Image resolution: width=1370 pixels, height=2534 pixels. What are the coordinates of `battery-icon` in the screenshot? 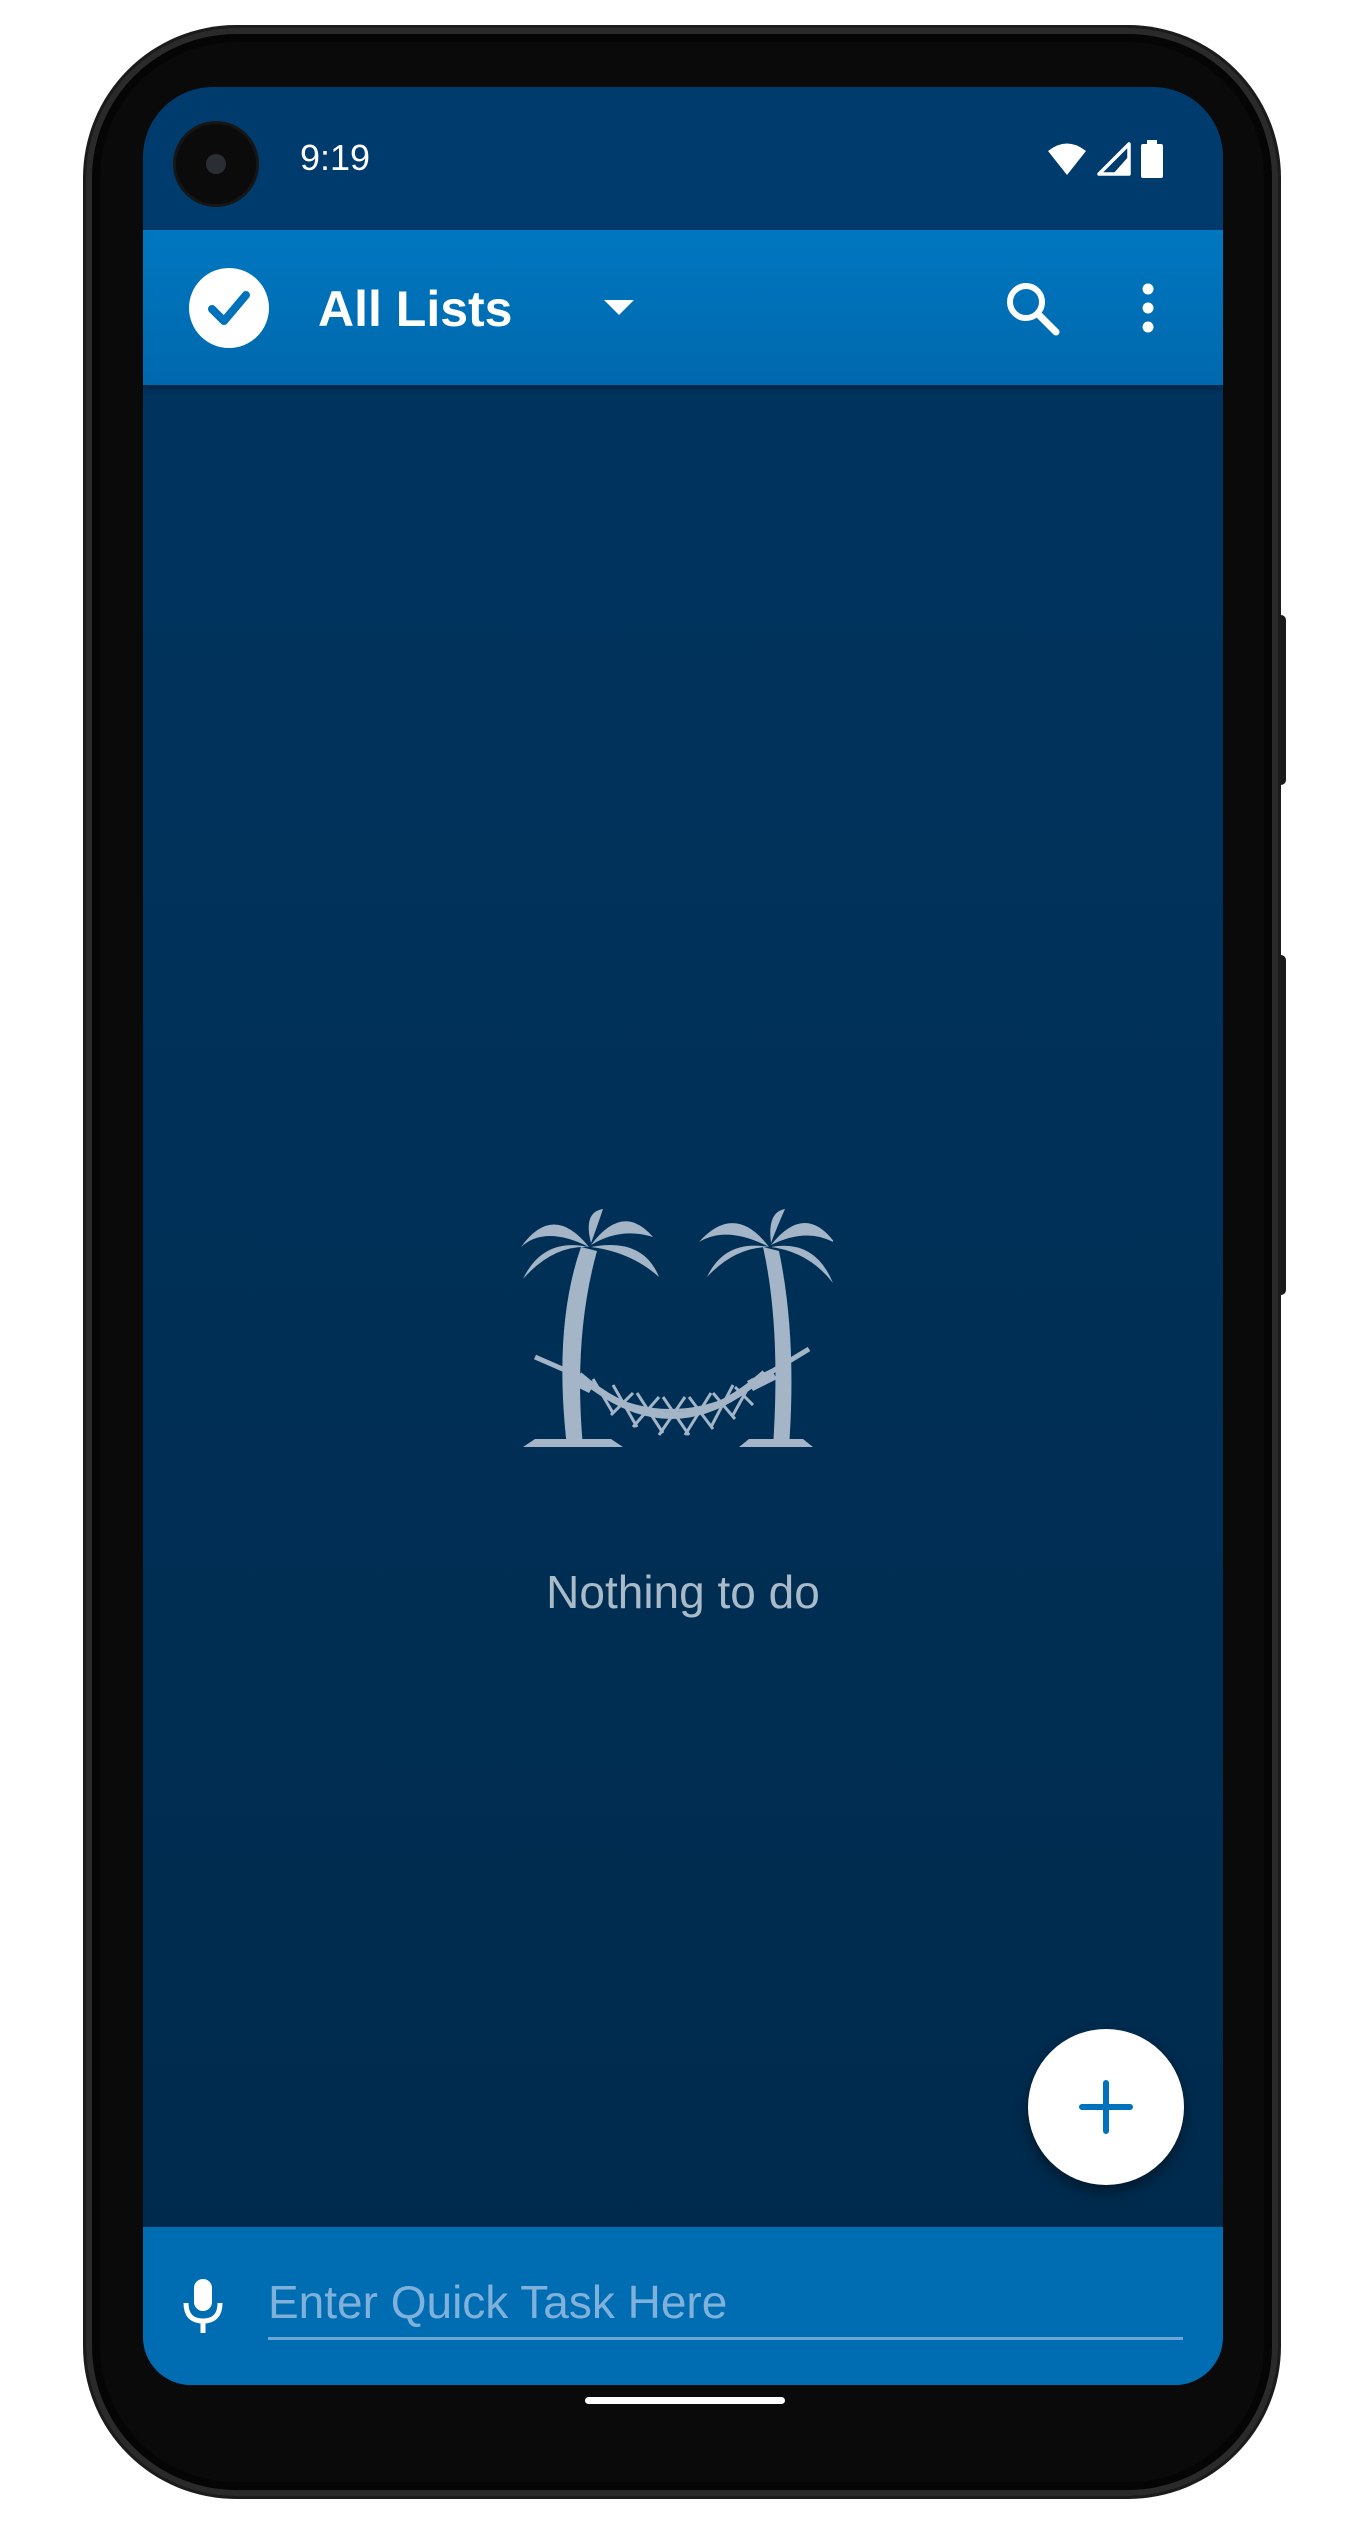 It's located at (1152, 159).